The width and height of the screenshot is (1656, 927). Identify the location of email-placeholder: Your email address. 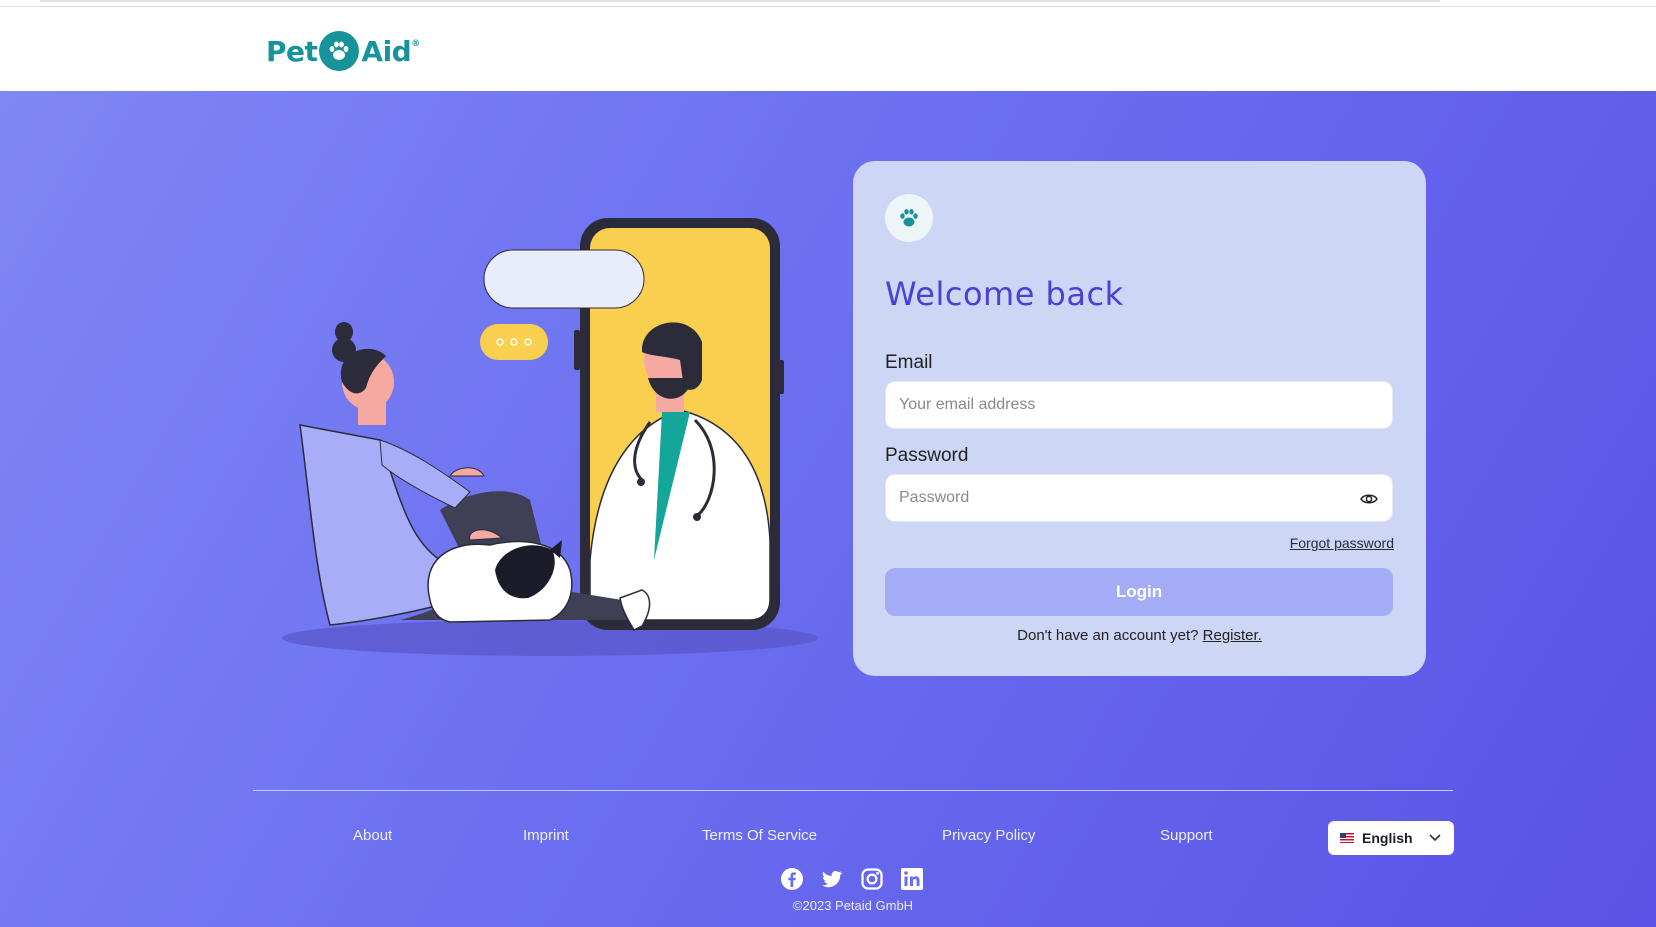
(967, 404).